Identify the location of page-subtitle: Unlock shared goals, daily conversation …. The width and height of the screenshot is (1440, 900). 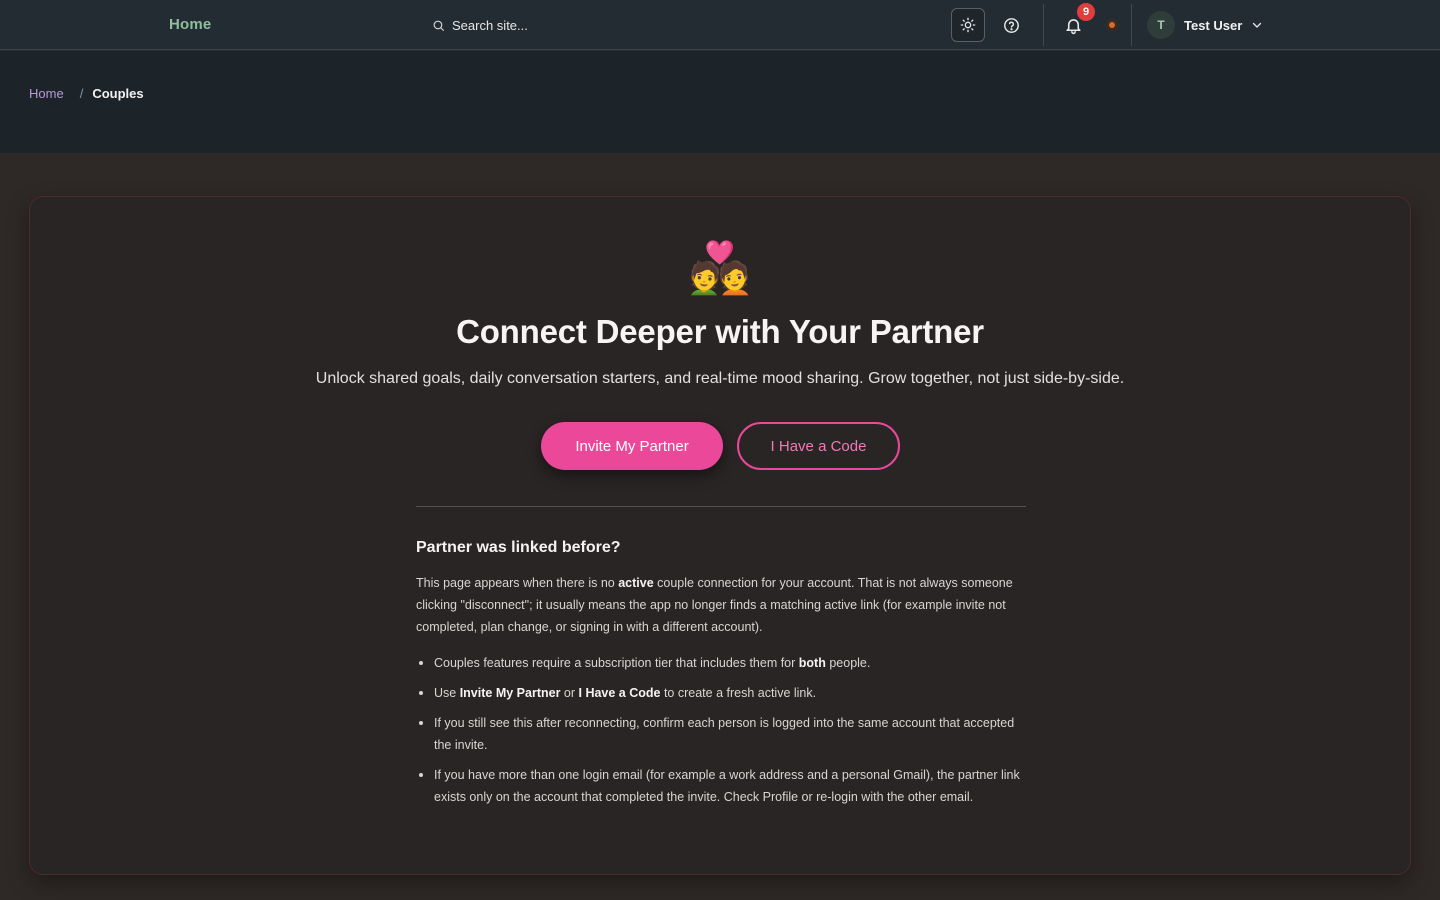
(720, 378).